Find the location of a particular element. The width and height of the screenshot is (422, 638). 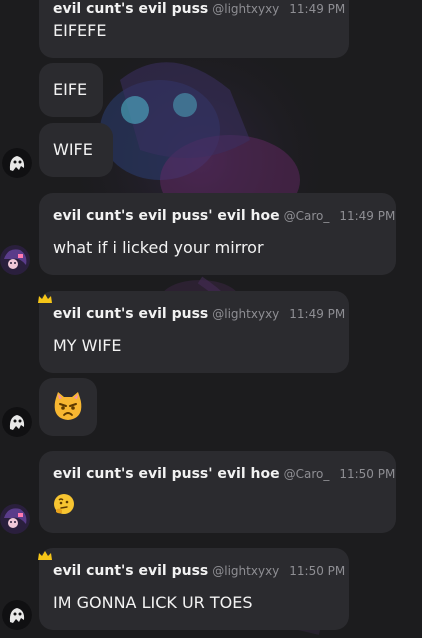

message-text: WIFE is located at coordinates (73, 149).